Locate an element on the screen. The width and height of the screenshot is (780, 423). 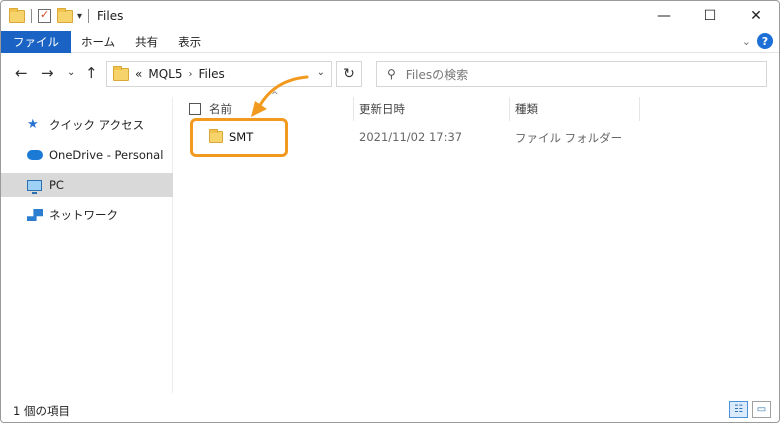
cloud-icon is located at coordinates (35, 155).